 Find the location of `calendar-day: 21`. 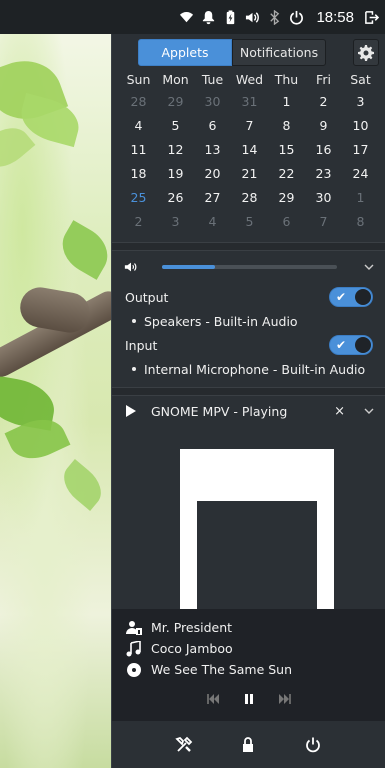

calendar-day: 21 is located at coordinates (249, 174).